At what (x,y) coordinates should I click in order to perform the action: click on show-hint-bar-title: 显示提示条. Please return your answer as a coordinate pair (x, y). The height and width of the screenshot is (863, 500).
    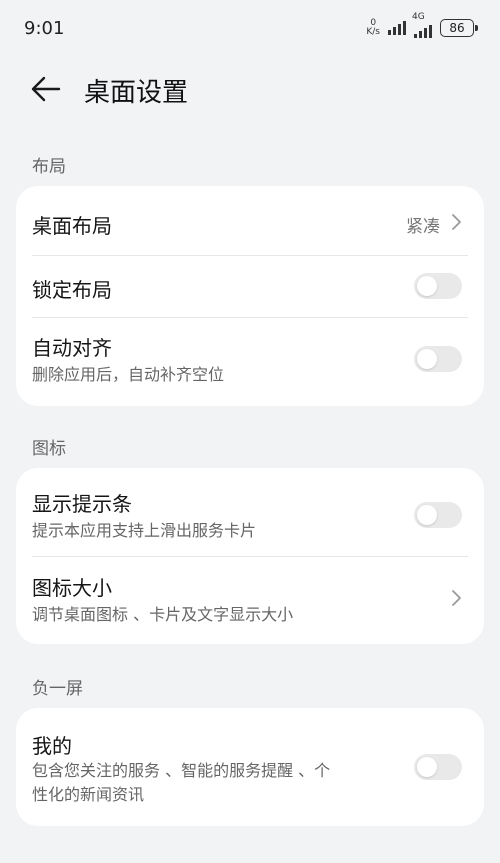
    Looking at the image, I should click on (82, 504).